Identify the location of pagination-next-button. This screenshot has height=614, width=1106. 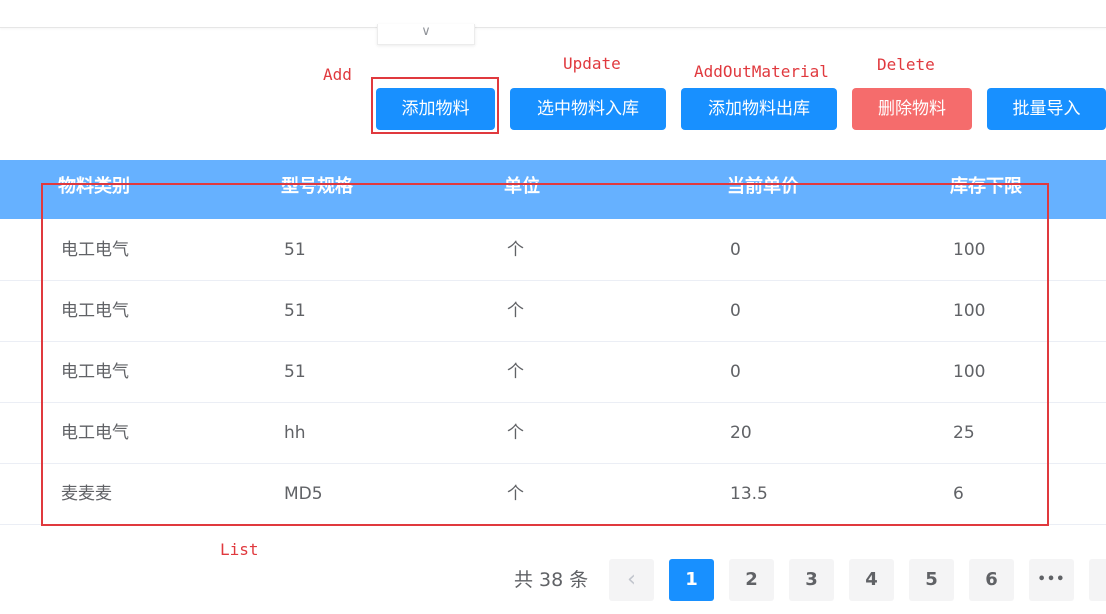
(1097, 580).